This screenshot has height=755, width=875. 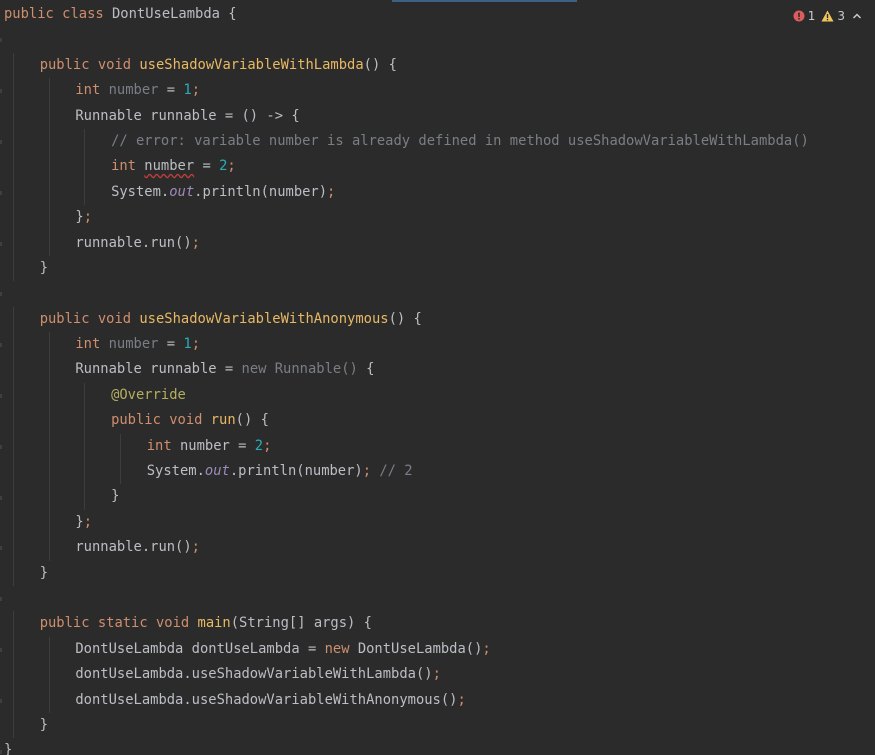 I want to click on code-token: 2, so click(x=259, y=445).